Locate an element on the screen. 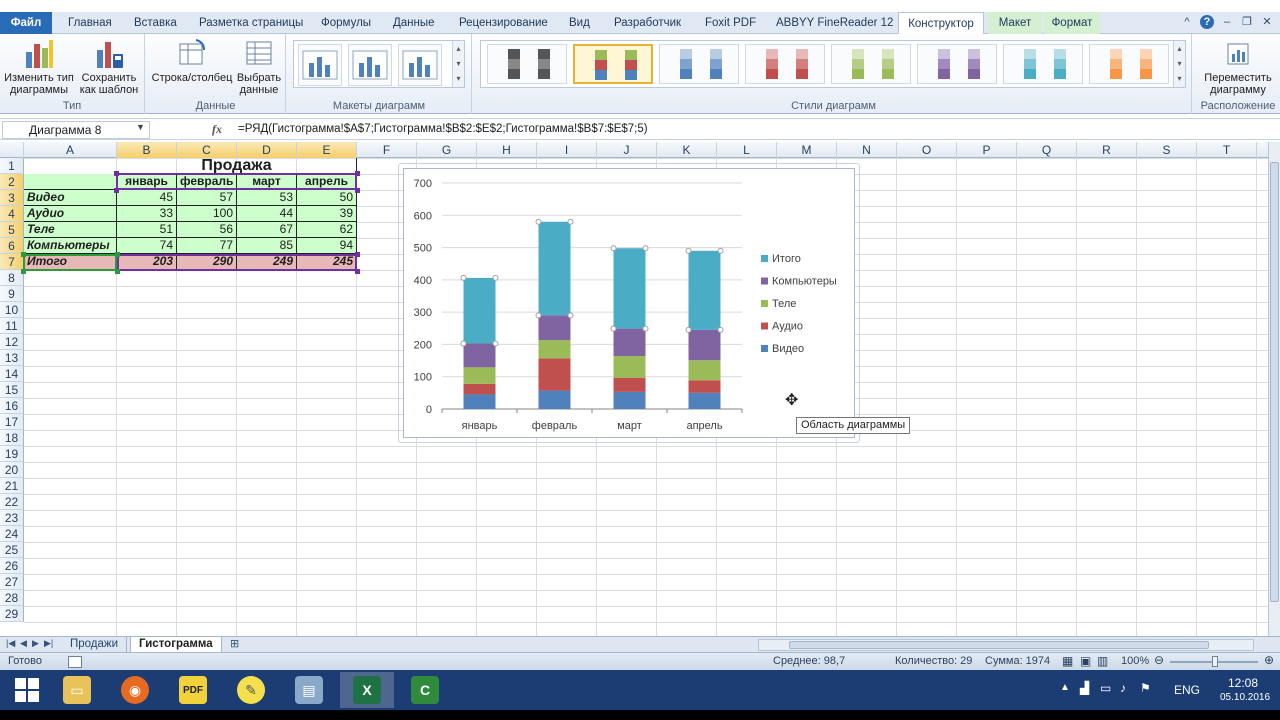 This screenshot has width=1280, height=720. row-header: 8 is located at coordinates (12, 278).